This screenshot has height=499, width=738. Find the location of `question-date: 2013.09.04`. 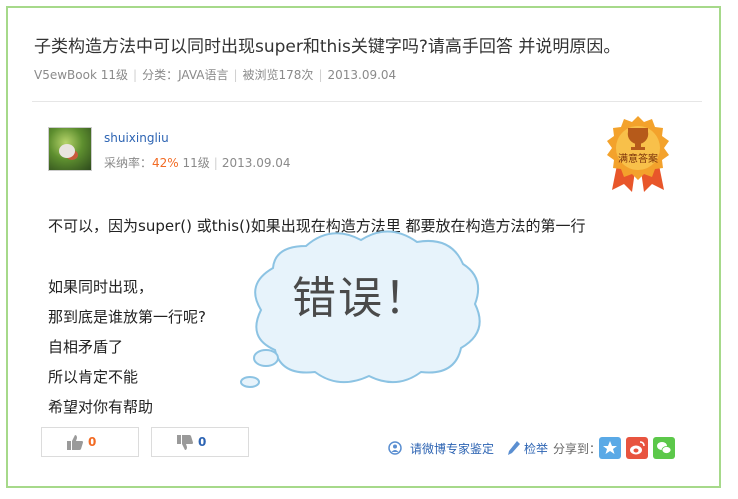

question-date: 2013.09.04 is located at coordinates (362, 75).